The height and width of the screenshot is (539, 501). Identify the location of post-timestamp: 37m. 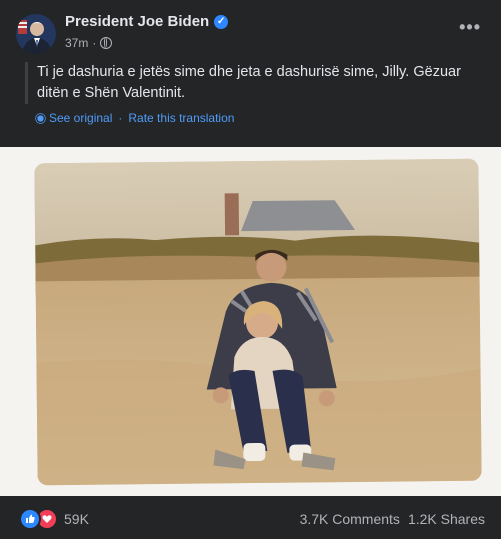
(76, 43).